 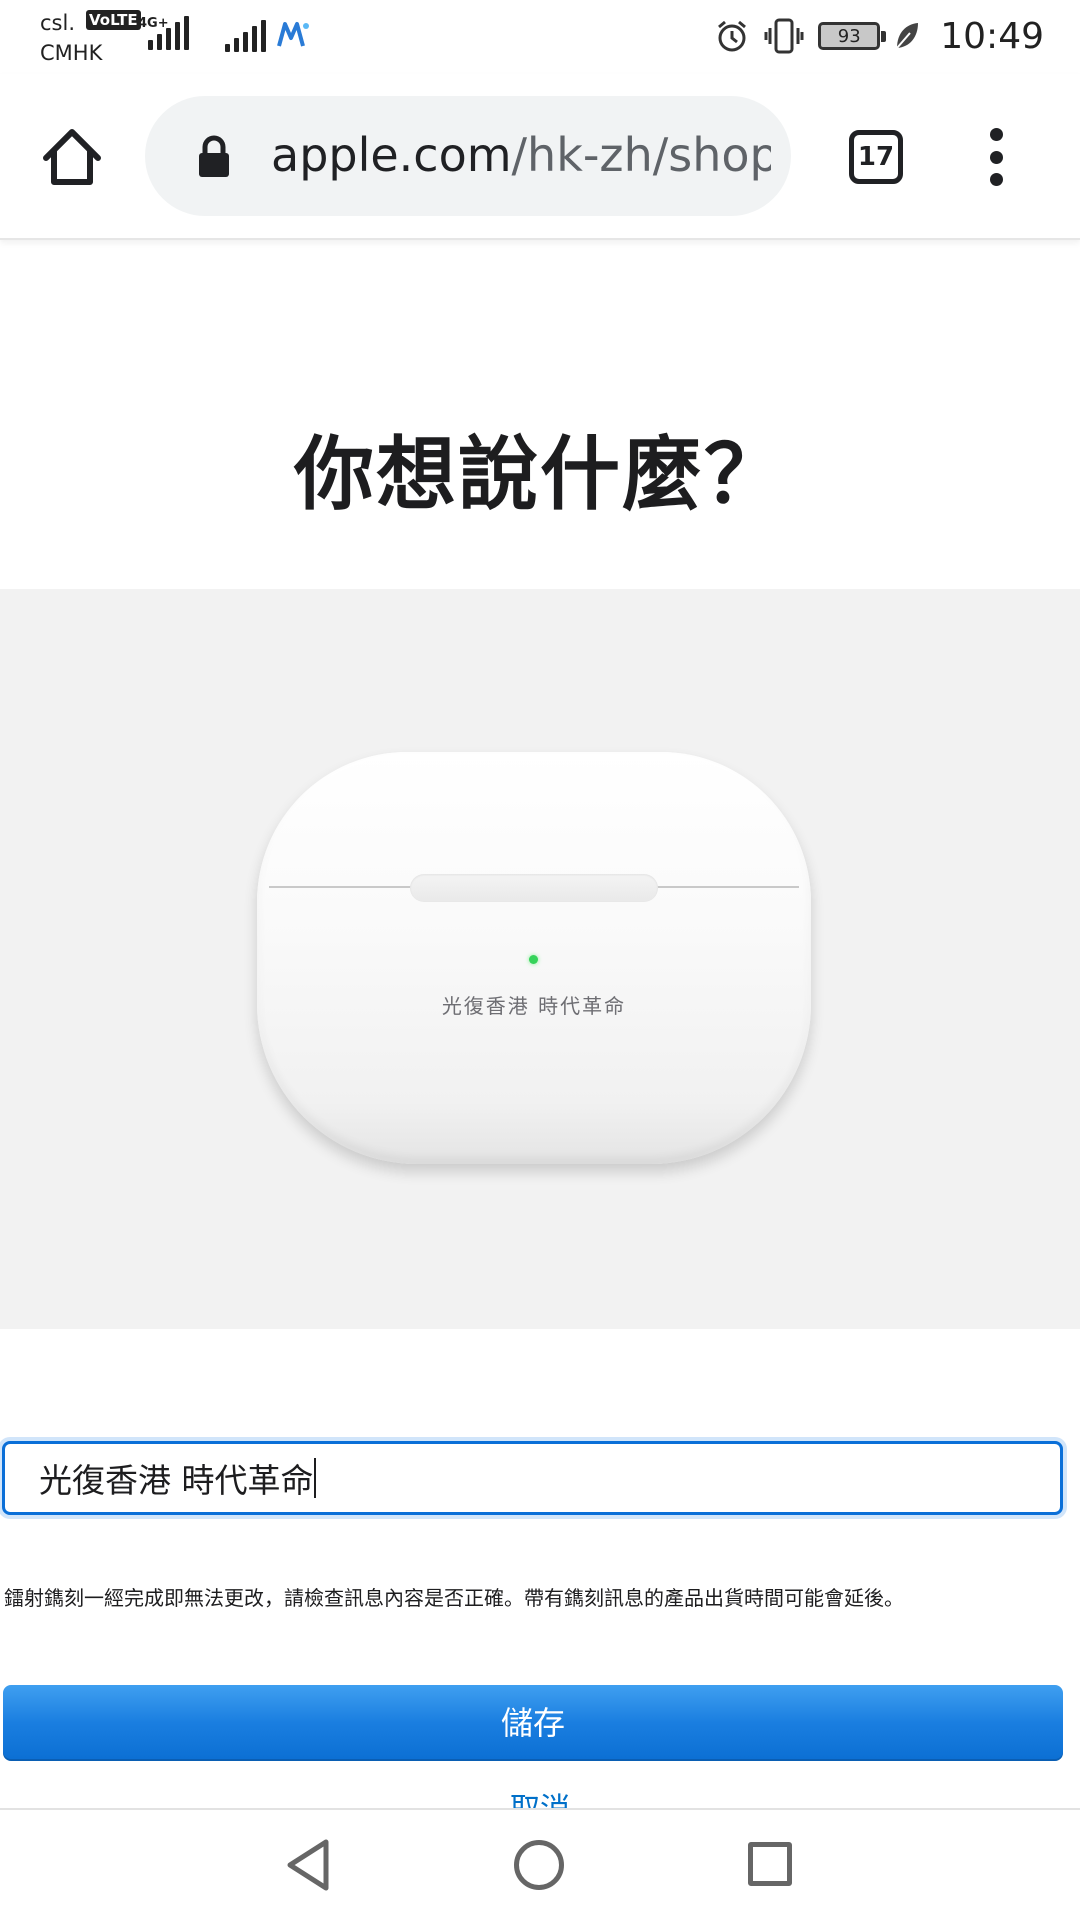 I want to click on battery-icon: 93, so click(x=852, y=36).